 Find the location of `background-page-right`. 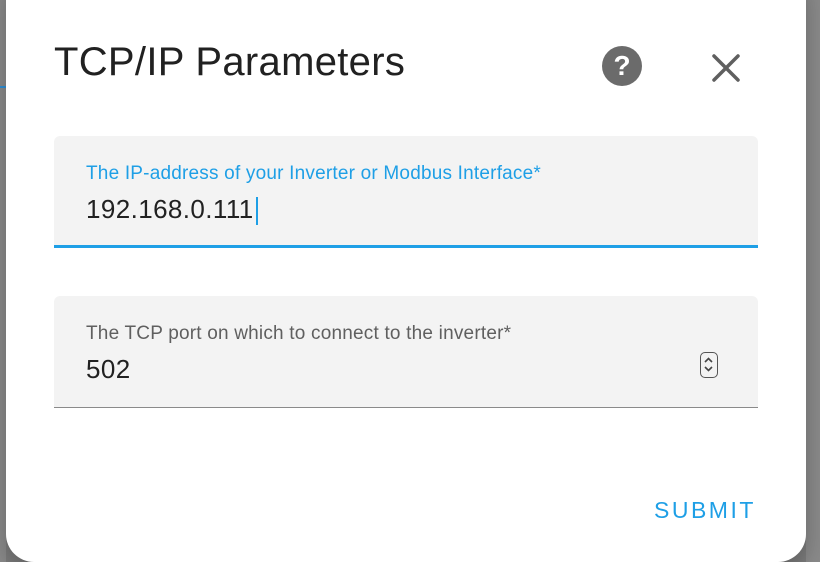

background-page-right is located at coordinates (813, 281).